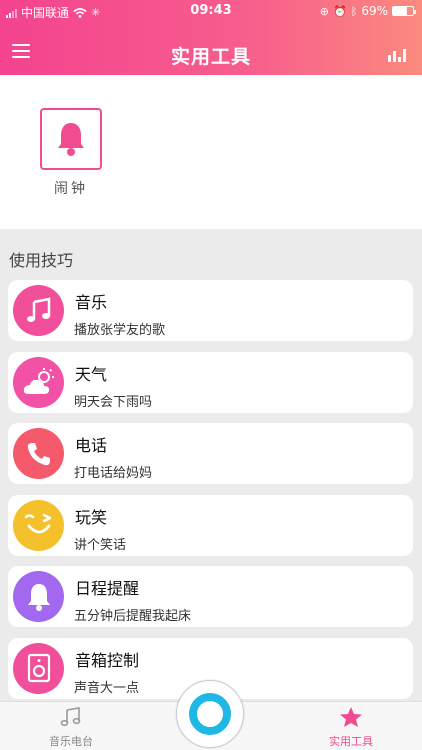 The width and height of the screenshot is (422, 750). I want to click on tab-tools: 实用工具, so click(351, 727).